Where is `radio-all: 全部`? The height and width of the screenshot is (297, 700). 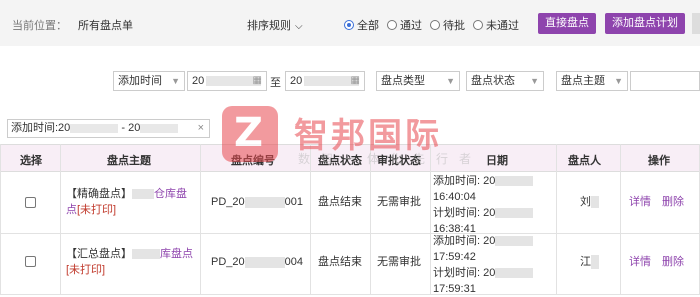 radio-all: 全部 is located at coordinates (361, 25).